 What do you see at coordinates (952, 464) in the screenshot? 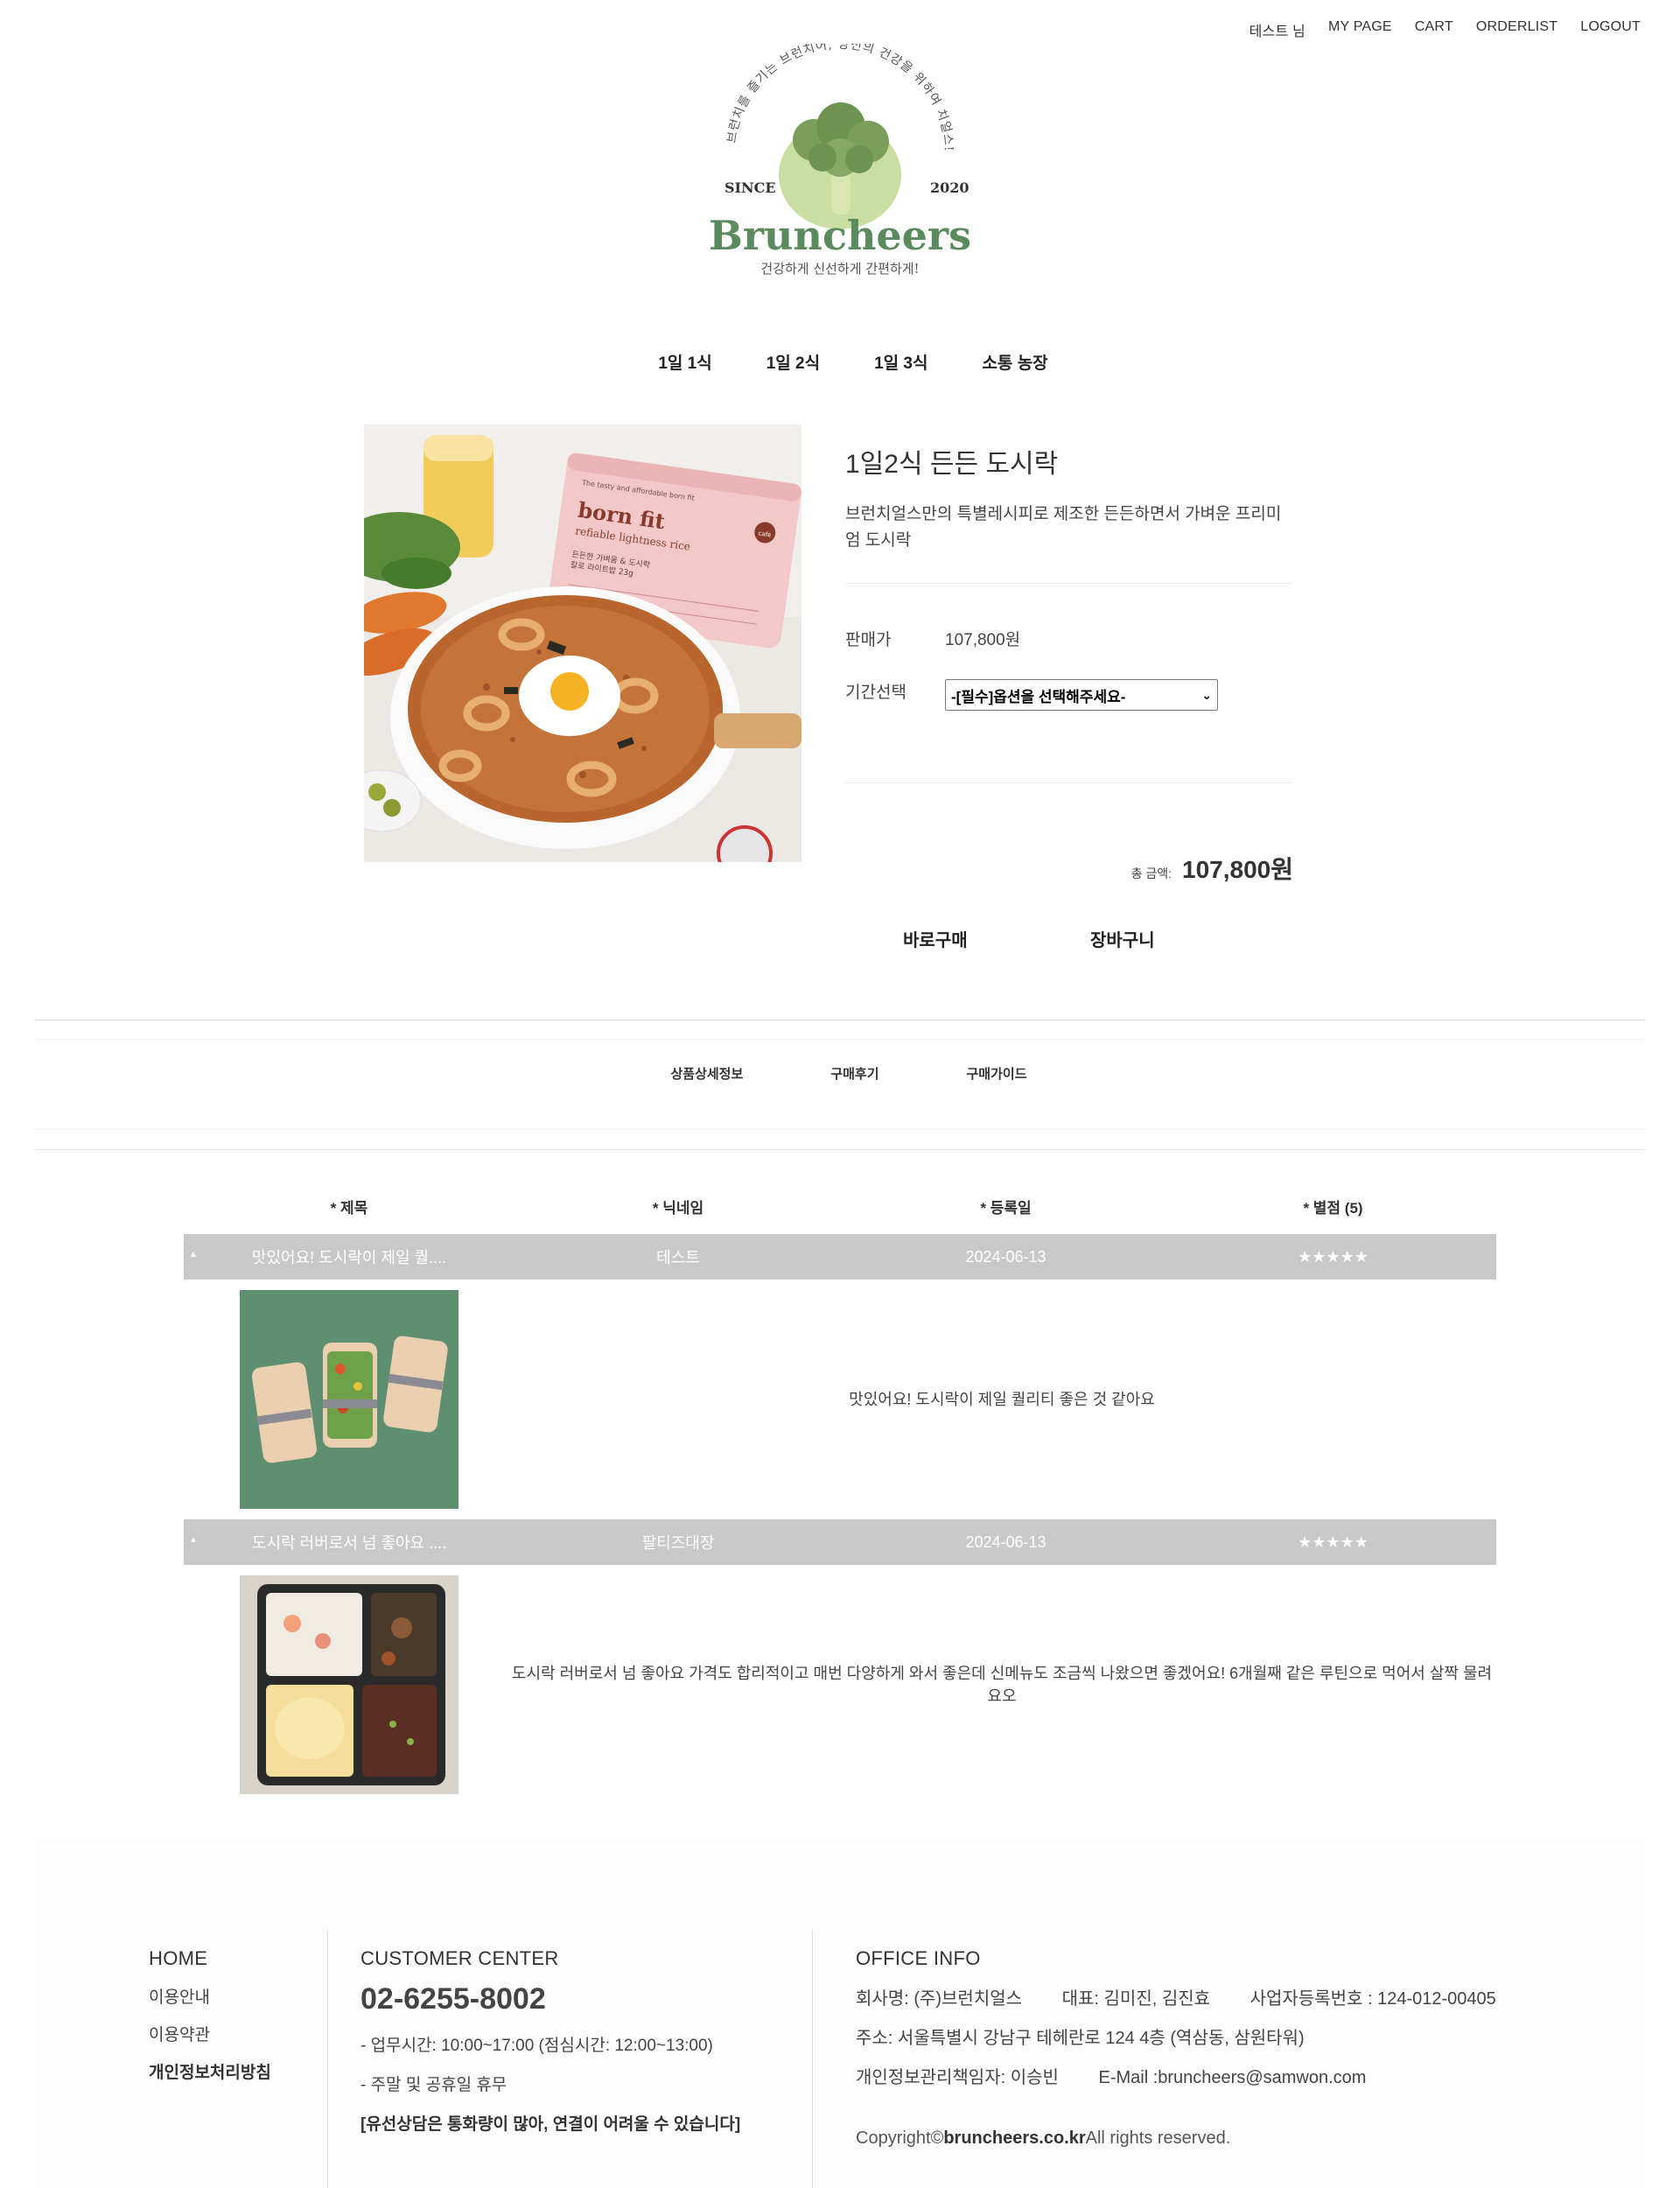
I see `product-name: 1일2식 든든 도시락` at bounding box center [952, 464].